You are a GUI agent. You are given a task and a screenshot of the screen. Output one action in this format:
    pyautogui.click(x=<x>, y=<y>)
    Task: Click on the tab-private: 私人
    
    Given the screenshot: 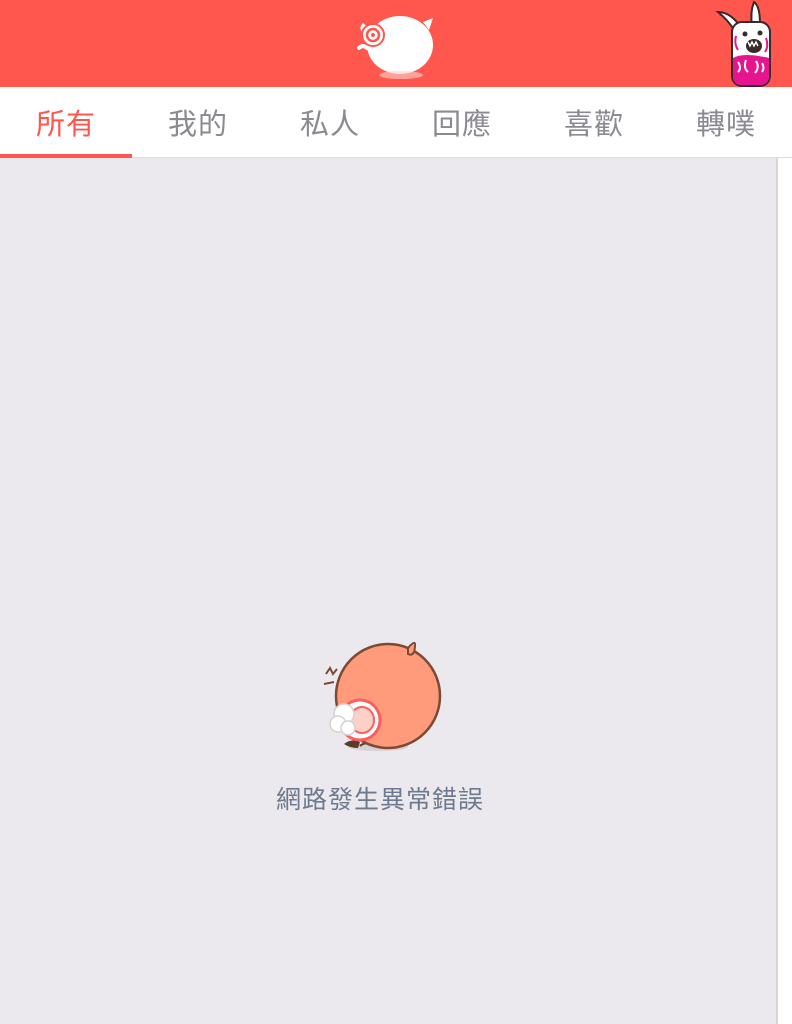 What is the action you would take?
    pyautogui.click(x=330, y=122)
    